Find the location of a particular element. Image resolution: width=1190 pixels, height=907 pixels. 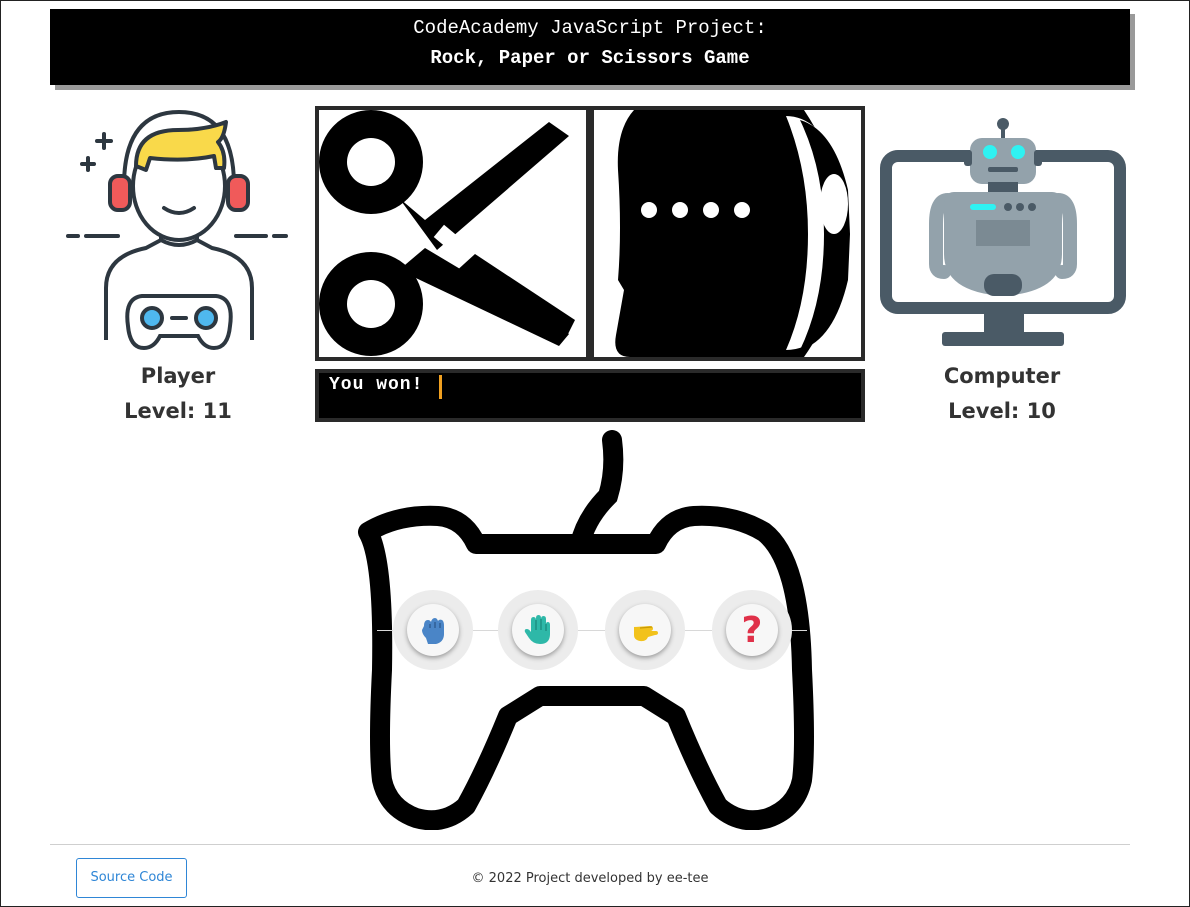

footer-divider is located at coordinates (590, 844).